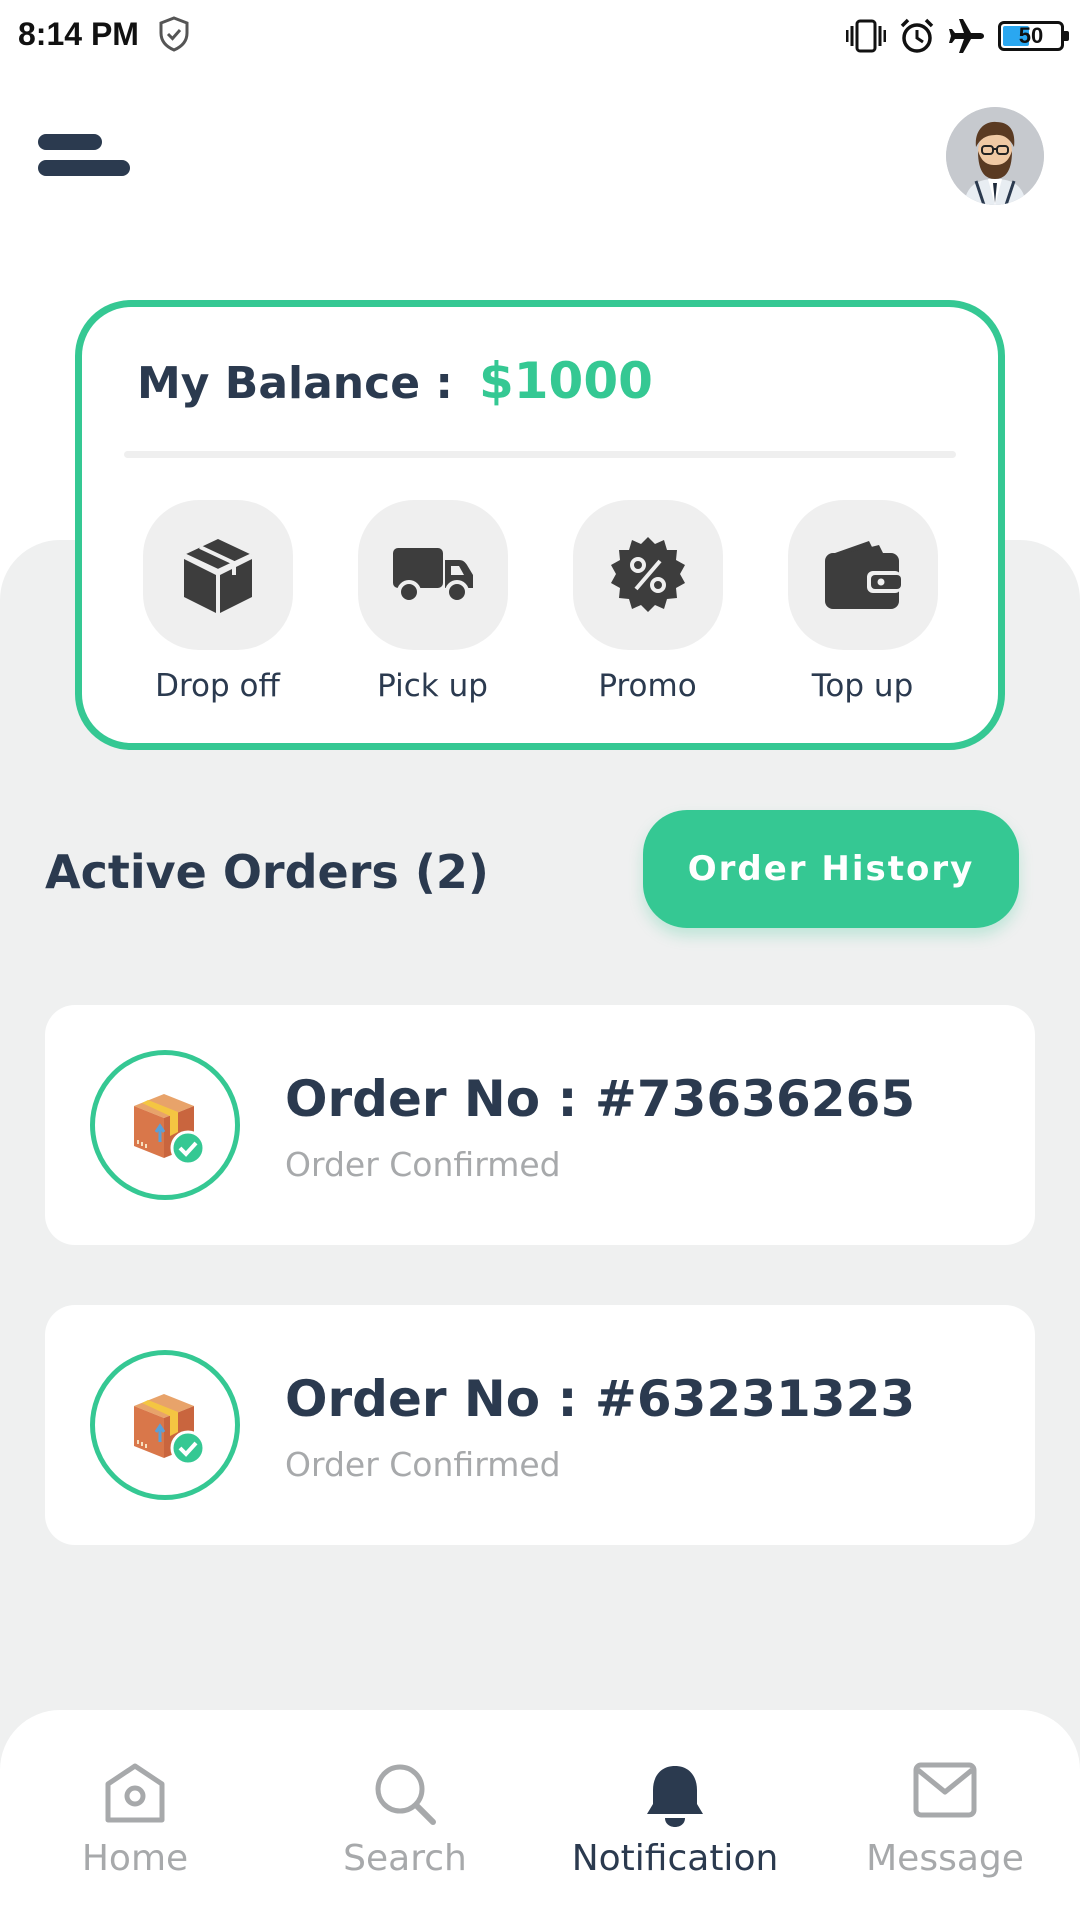  Describe the element at coordinates (945, 1790) in the screenshot. I see `mail-icon` at that location.